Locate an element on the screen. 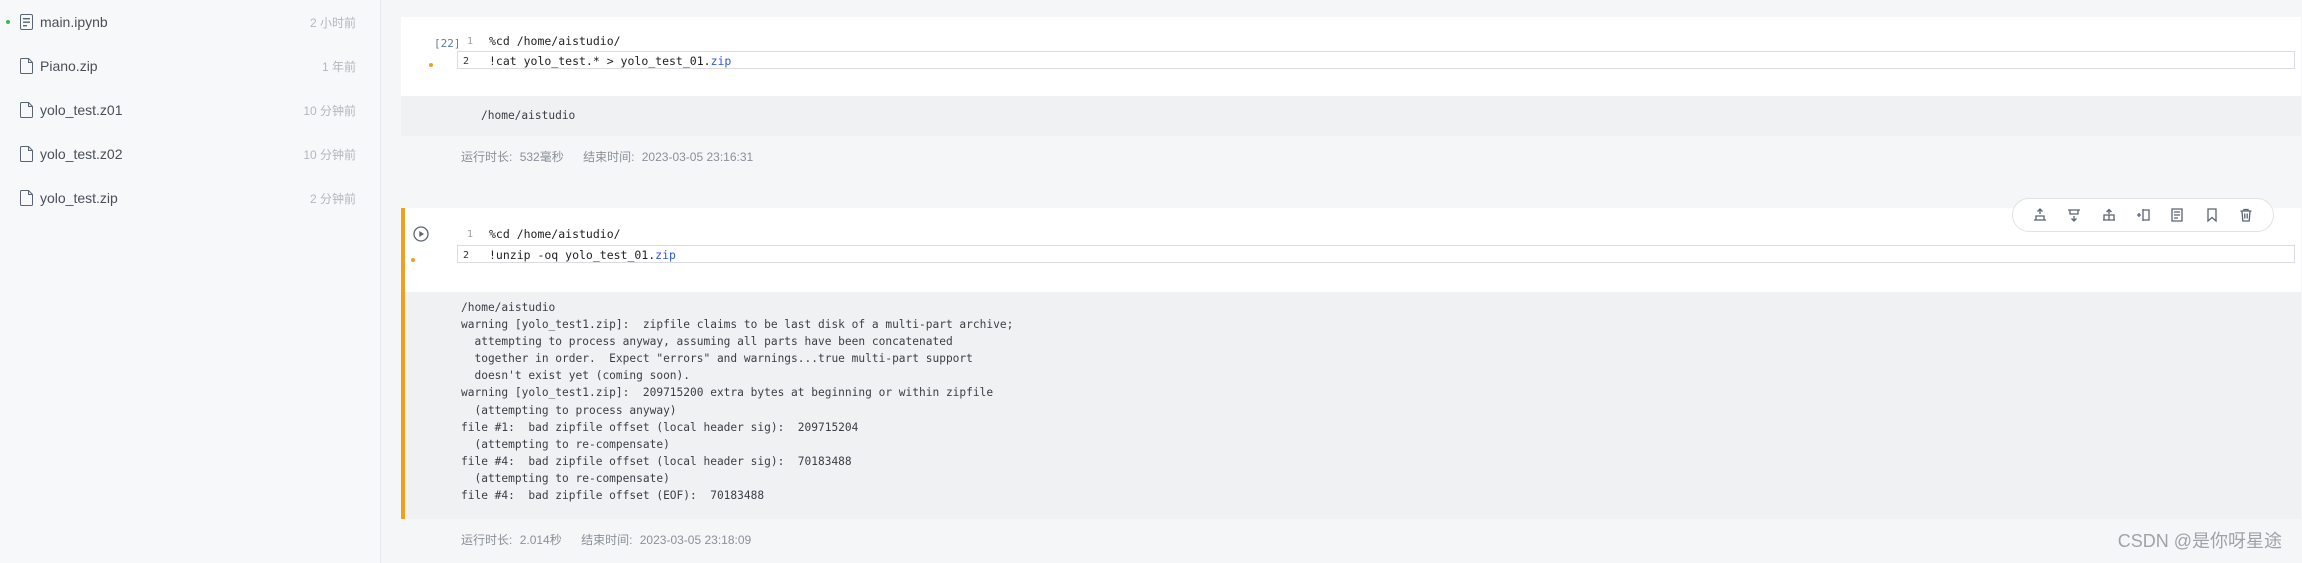 The height and width of the screenshot is (563, 2302). file-item-yolo-test-zip: yolo_test.zip 2 分钟前 is located at coordinates (190, 198).